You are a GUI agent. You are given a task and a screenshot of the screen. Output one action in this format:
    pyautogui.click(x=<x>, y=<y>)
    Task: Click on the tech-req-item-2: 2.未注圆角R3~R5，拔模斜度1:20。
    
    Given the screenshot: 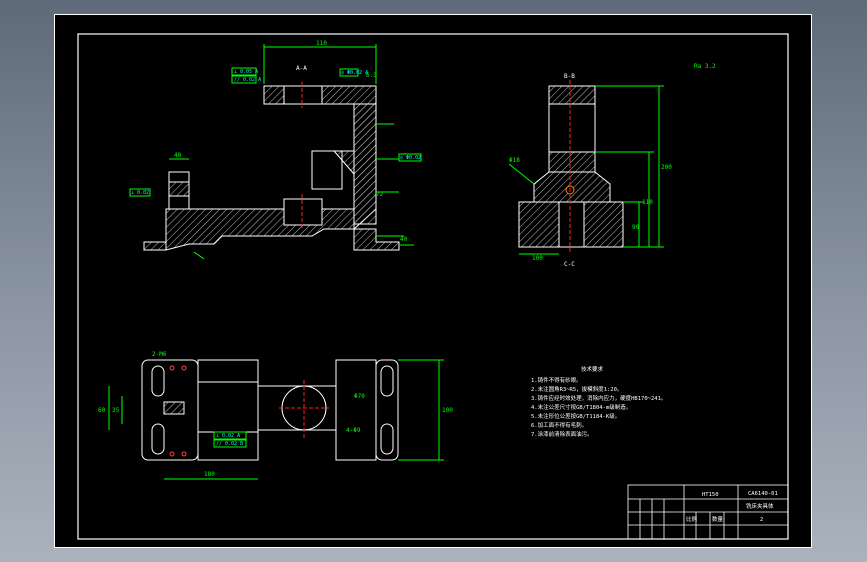 What is the action you would take?
    pyautogui.click(x=576, y=389)
    